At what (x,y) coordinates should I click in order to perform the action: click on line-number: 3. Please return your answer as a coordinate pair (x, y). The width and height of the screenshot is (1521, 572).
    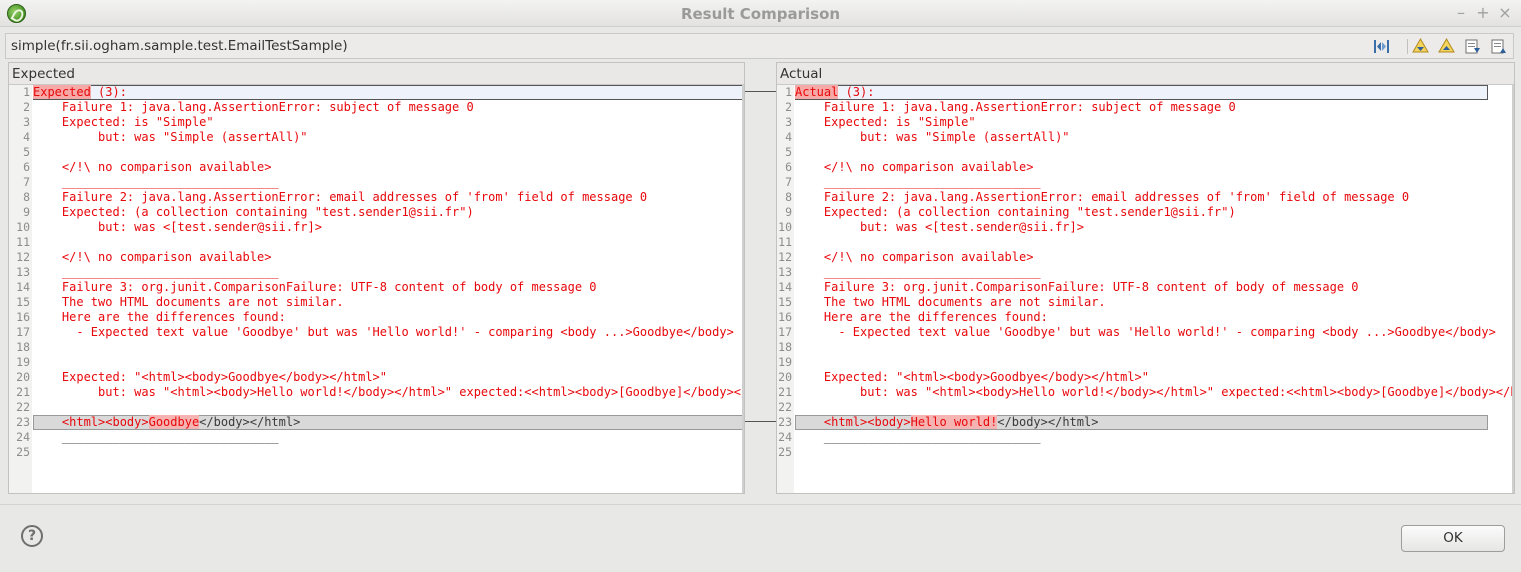
    Looking at the image, I should click on (26, 122).